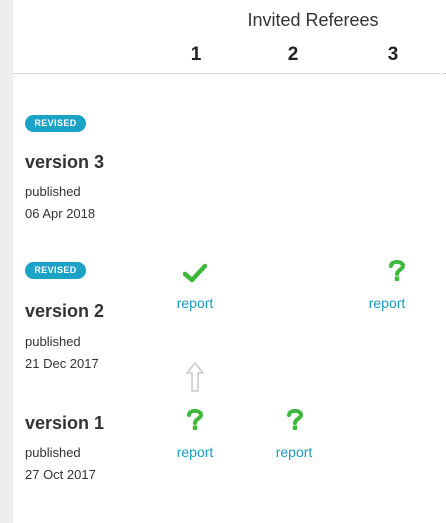 The image size is (446, 523). I want to click on header-divider, so click(229, 73).